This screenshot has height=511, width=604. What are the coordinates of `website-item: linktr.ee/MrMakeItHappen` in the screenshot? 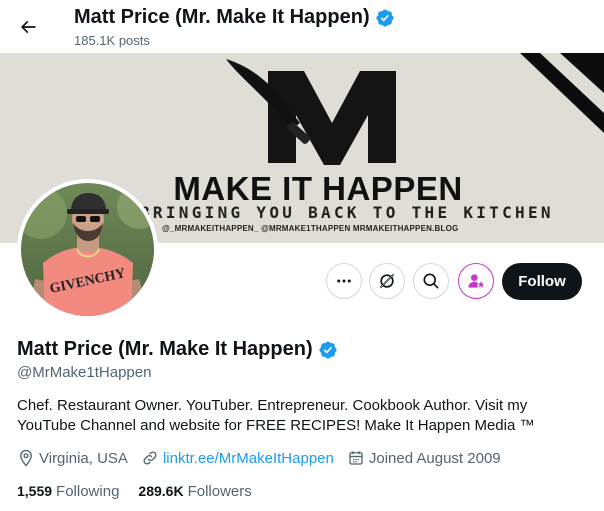 It's located at (237, 458).